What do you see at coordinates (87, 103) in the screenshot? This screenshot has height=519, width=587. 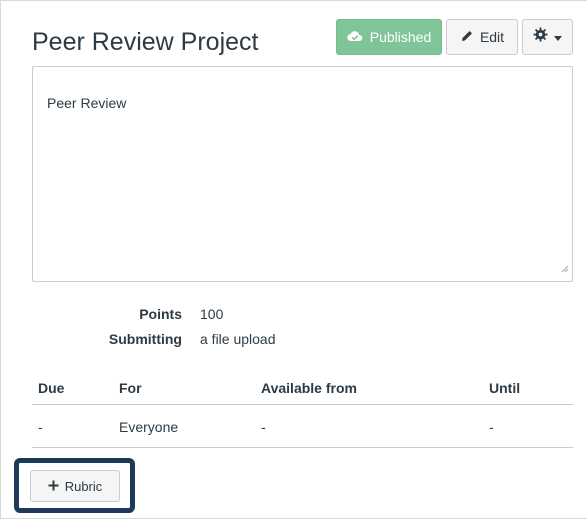 I see `description-text: Peer Review` at bounding box center [87, 103].